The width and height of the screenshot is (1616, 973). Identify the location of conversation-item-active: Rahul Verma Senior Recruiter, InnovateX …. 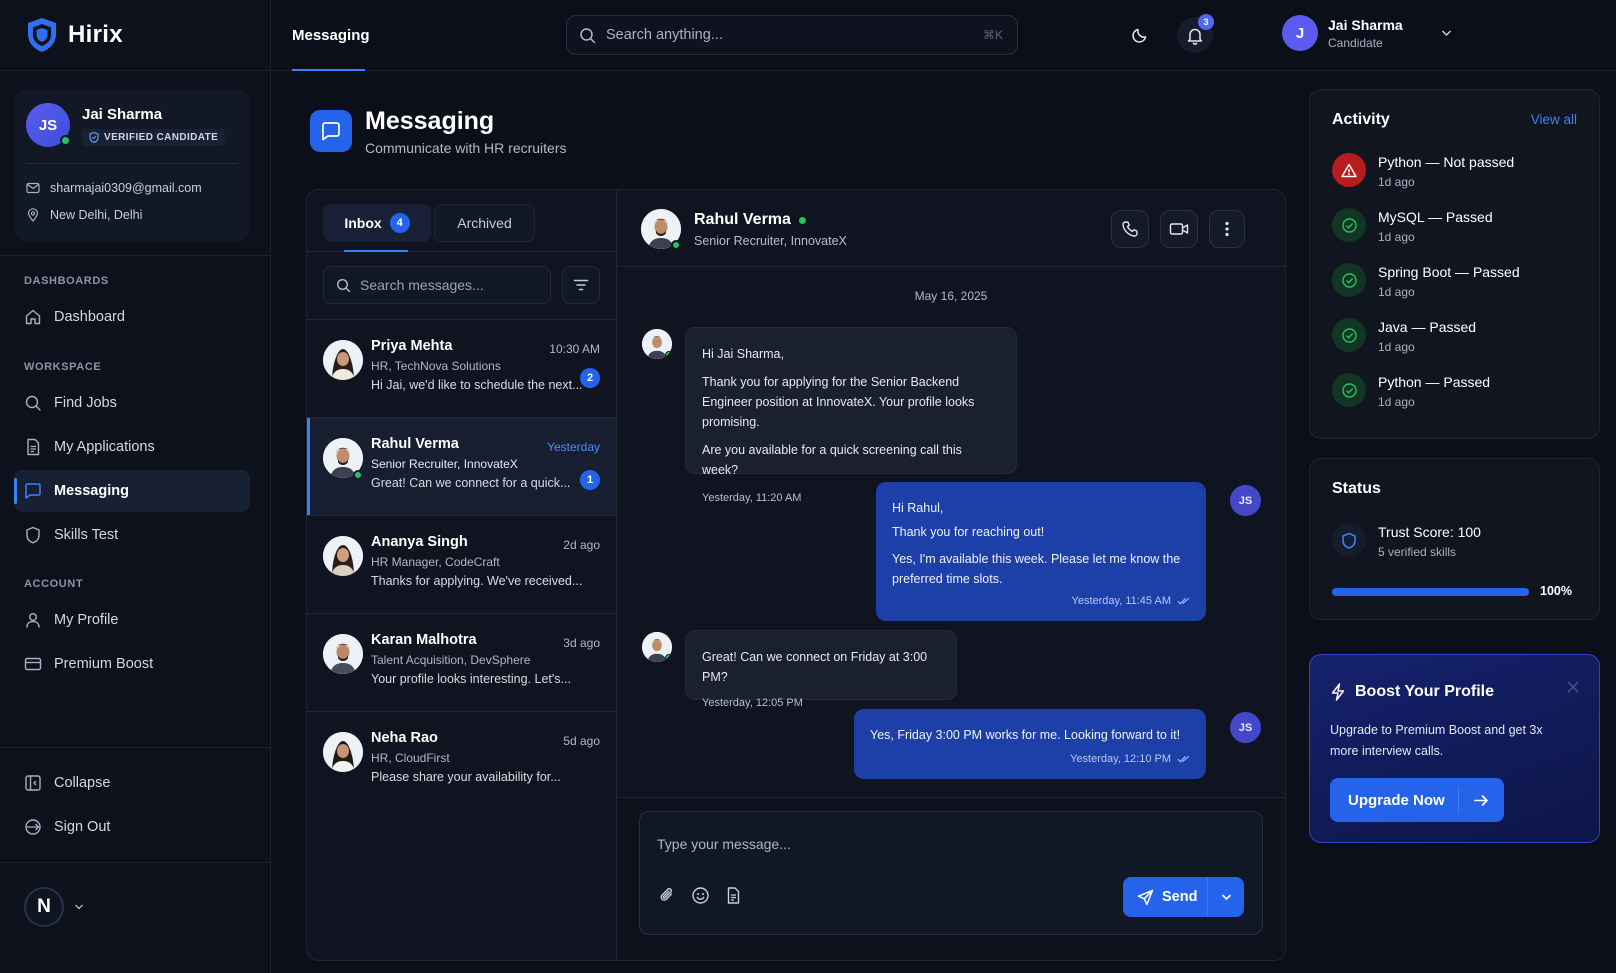
(461, 467).